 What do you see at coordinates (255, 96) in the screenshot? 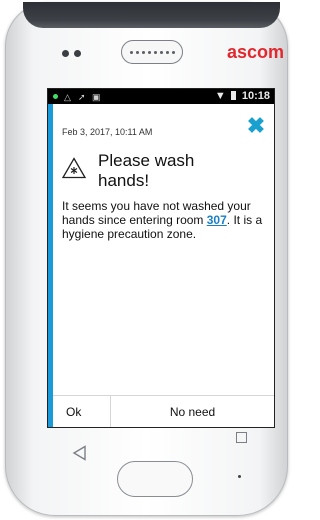
I see `clock: 10:18` at bounding box center [255, 96].